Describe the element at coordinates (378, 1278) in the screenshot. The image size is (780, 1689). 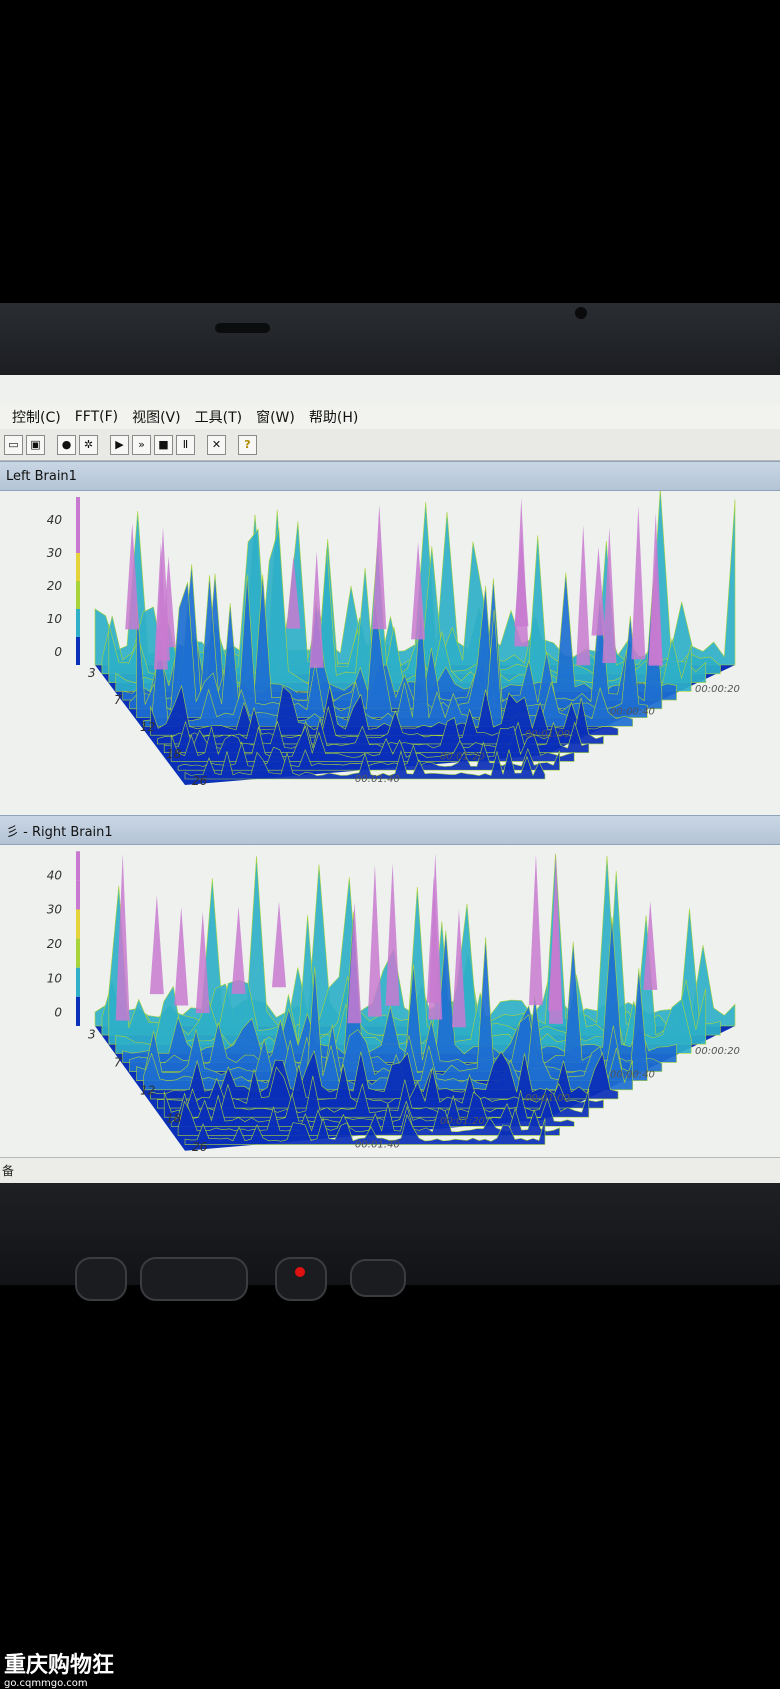
I see `power-button` at that location.